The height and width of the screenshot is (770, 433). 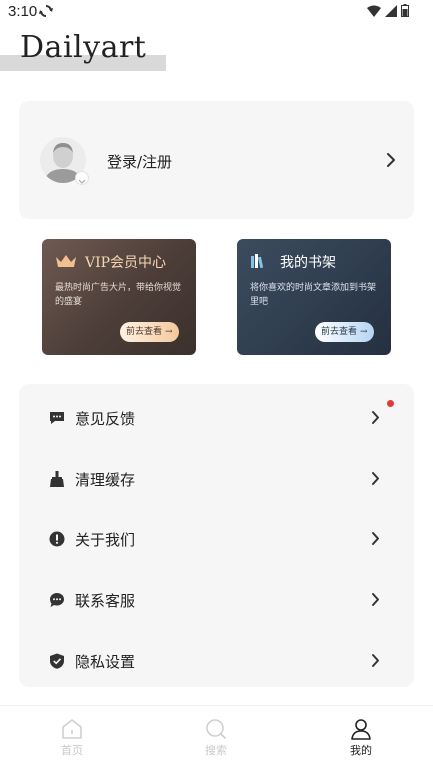 What do you see at coordinates (139, 161) in the screenshot?
I see `login-register-label: 登录/注册` at bounding box center [139, 161].